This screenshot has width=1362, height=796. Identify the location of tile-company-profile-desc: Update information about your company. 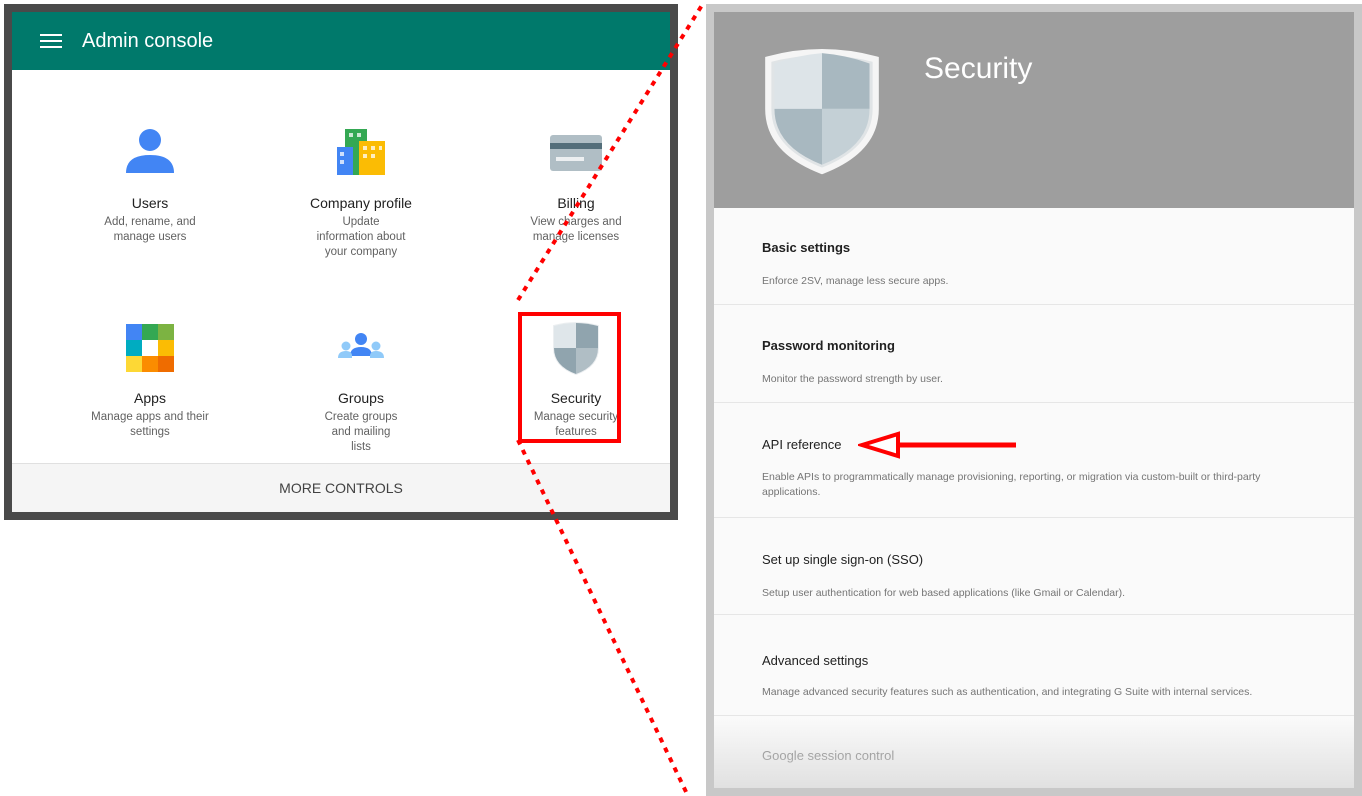
(361, 237).